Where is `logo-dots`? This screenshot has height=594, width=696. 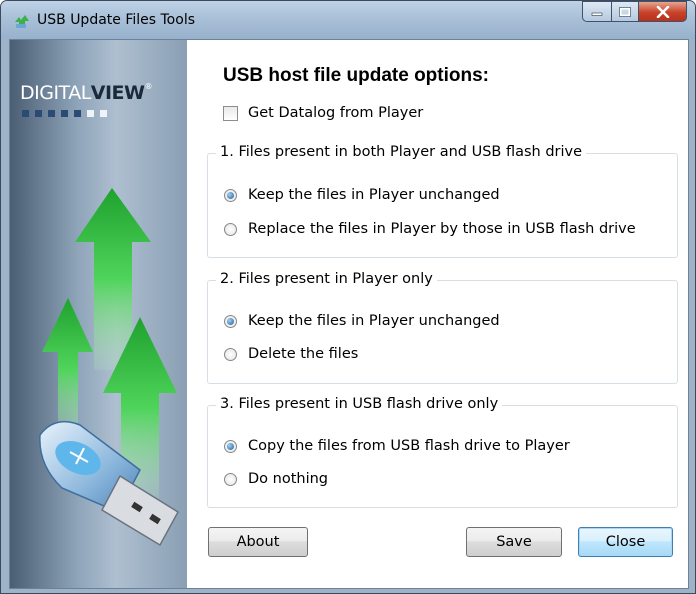 logo-dots is located at coordinates (64, 113).